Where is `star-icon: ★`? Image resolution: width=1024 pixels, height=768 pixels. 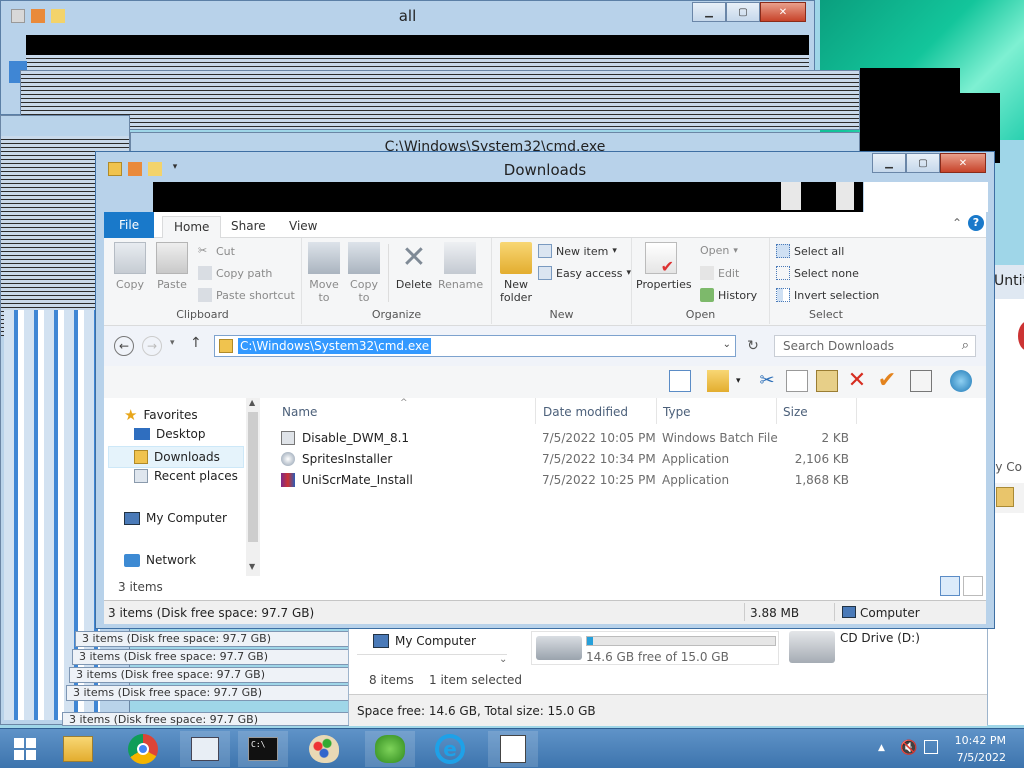 star-icon: ★ is located at coordinates (131, 415).